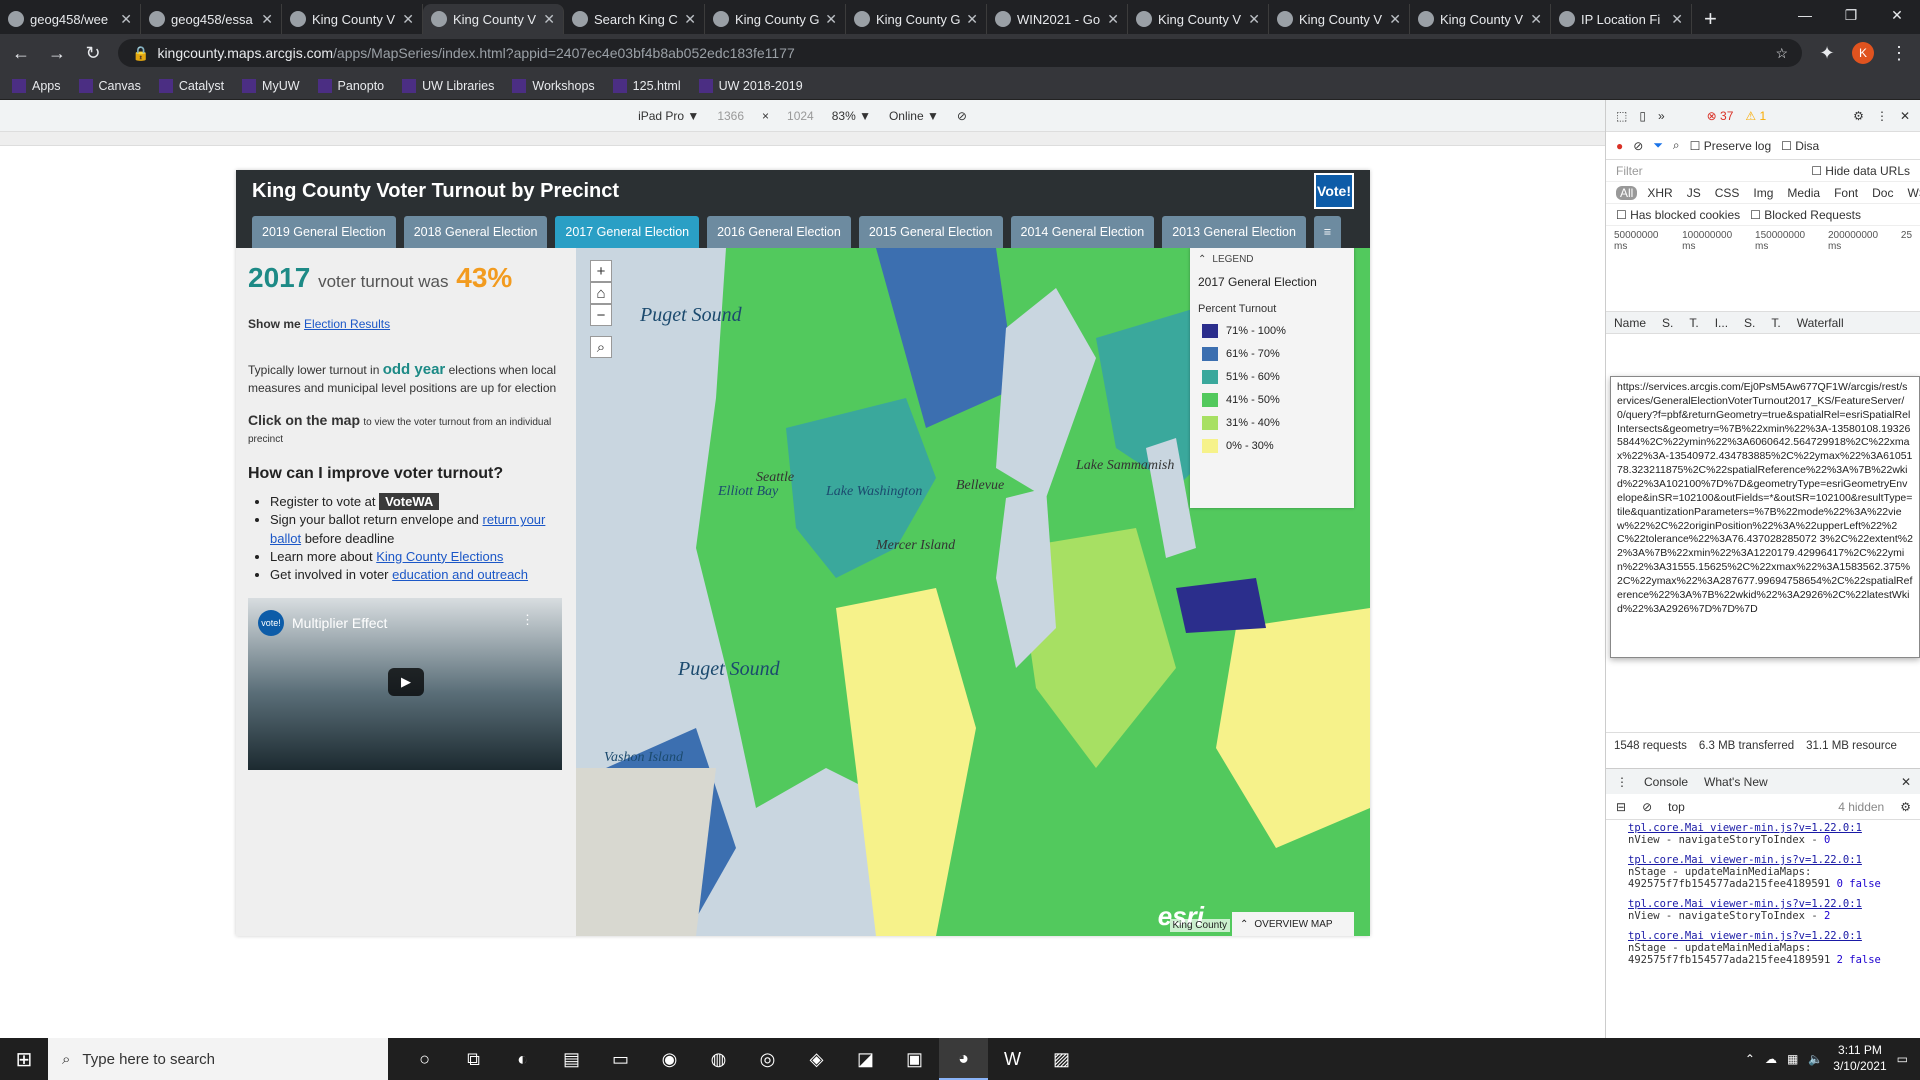 Image resolution: width=1920 pixels, height=1080 pixels. What do you see at coordinates (1815, 1059) in the screenshot?
I see `volume-icon: 🔈` at bounding box center [1815, 1059].